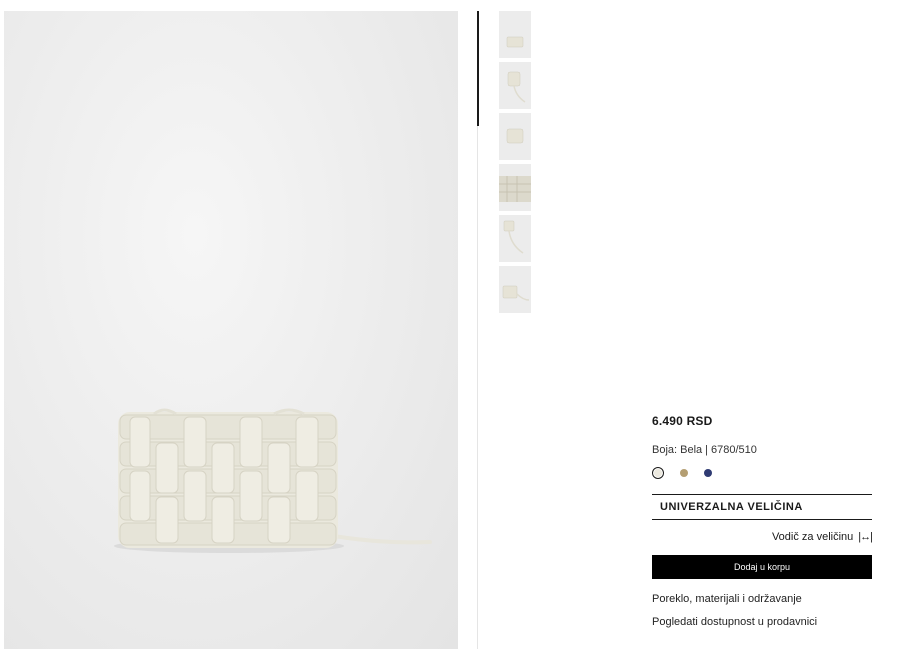 The width and height of the screenshot is (904, 649). I want to click on bag-worn-thumbnail, so click(516, 293).